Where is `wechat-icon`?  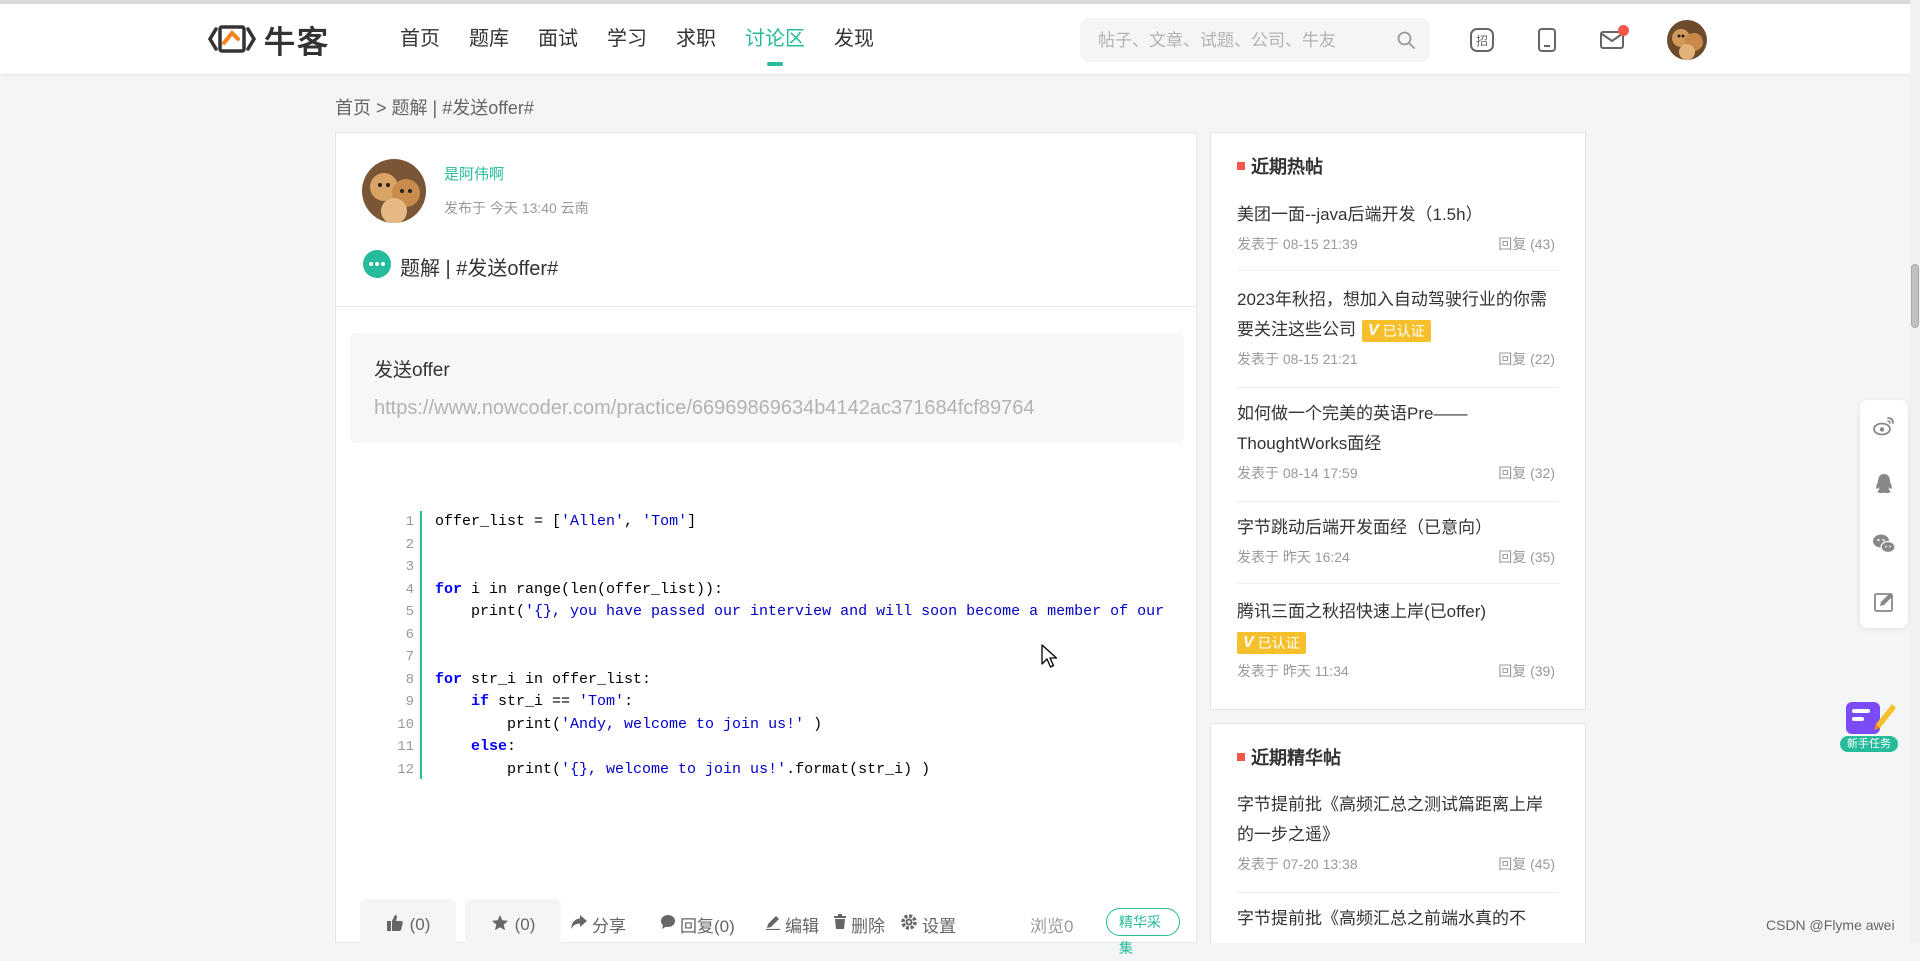 wechat-icon is located at coordinates (1884, 544).